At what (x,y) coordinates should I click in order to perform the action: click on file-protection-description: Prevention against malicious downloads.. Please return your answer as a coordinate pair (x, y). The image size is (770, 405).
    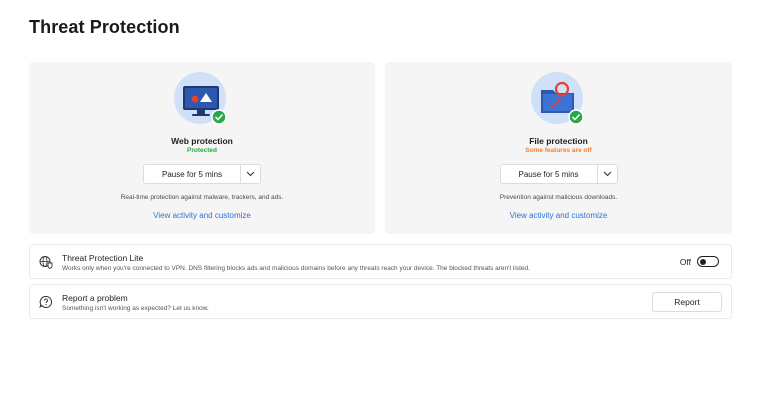
    Looking at the image, I should click on (558, 197).